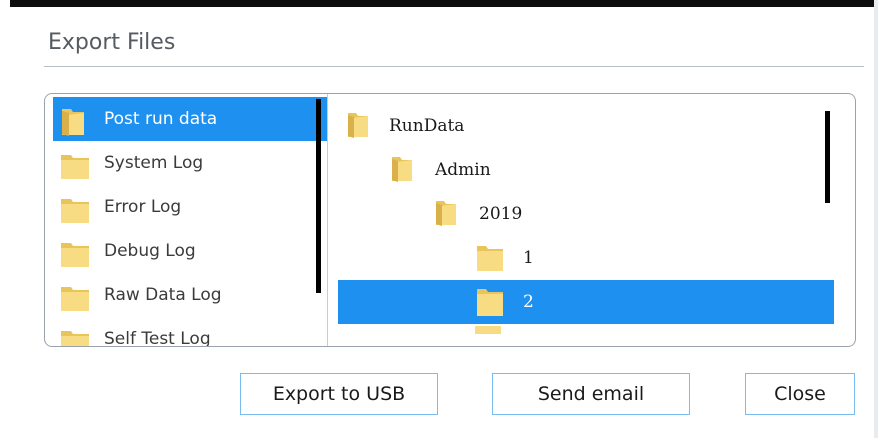 This screenshot has width=878, height=438. What do you see at coordinates (339, 394) in the screenshot?
I see `export-to-usb-button: Export to USB` at bounding box center [339, 394].